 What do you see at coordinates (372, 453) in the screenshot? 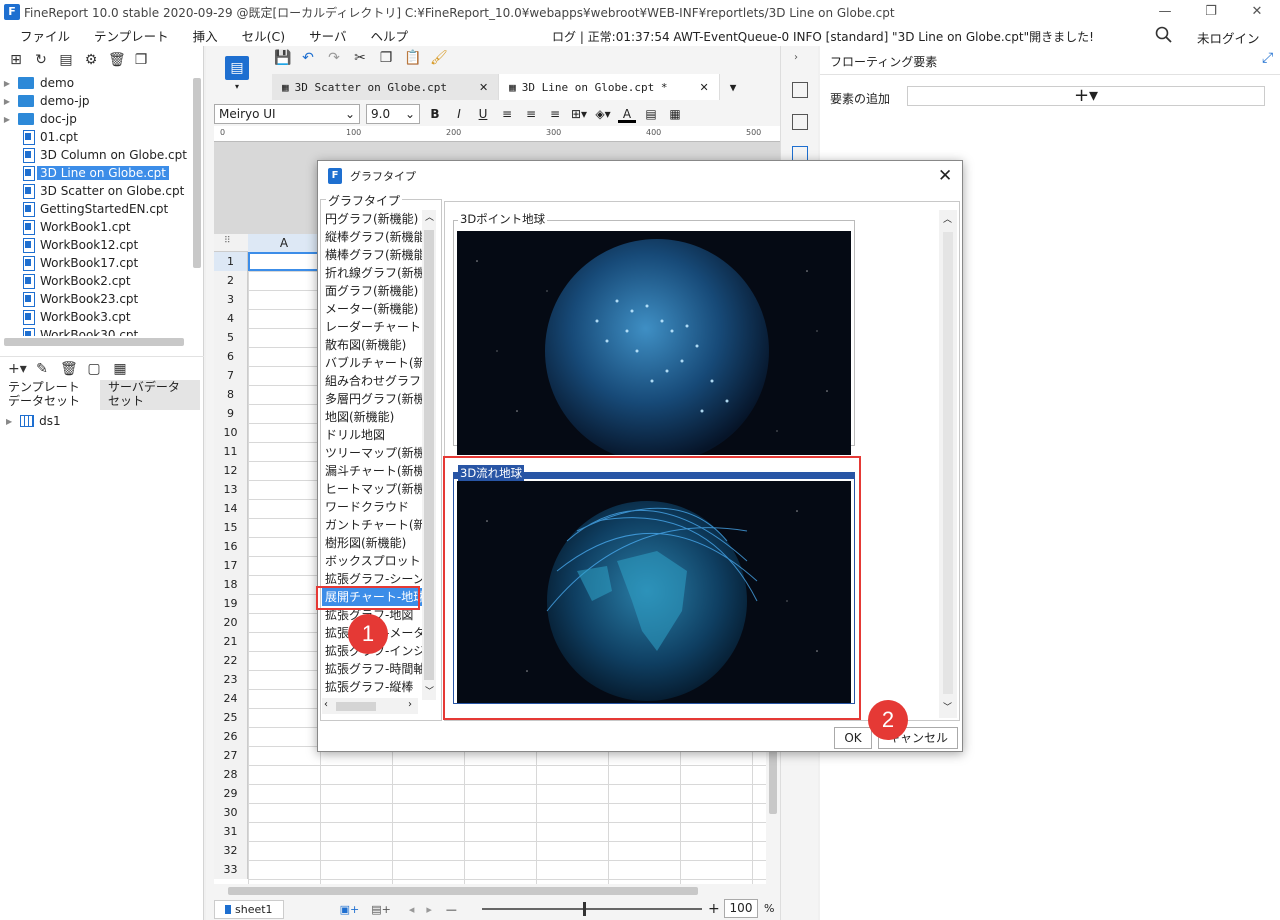
I see `chart-type-item: ツリーマップ(新機能)` at bounding box center [372, 453].